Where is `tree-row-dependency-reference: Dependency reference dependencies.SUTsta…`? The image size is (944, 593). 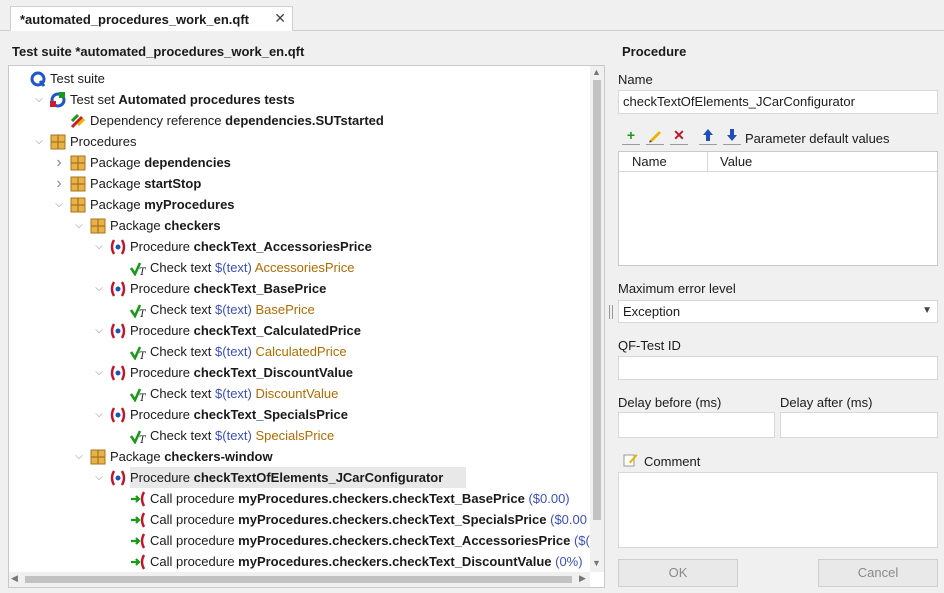 tree-row-dependency-reference: Dependency reference dependencies.SUTsta… is located at coordinates (304, 120).